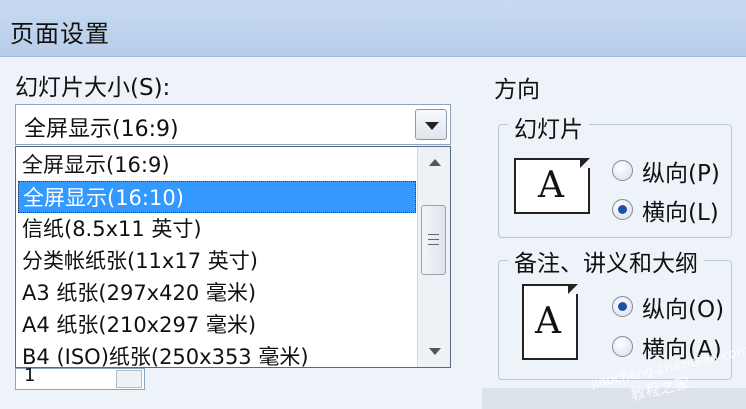 Image resolution: width=746 pixels, height=409 pixels. I want to click on list-item: 全屏显示(16:9), so click(217, 165).